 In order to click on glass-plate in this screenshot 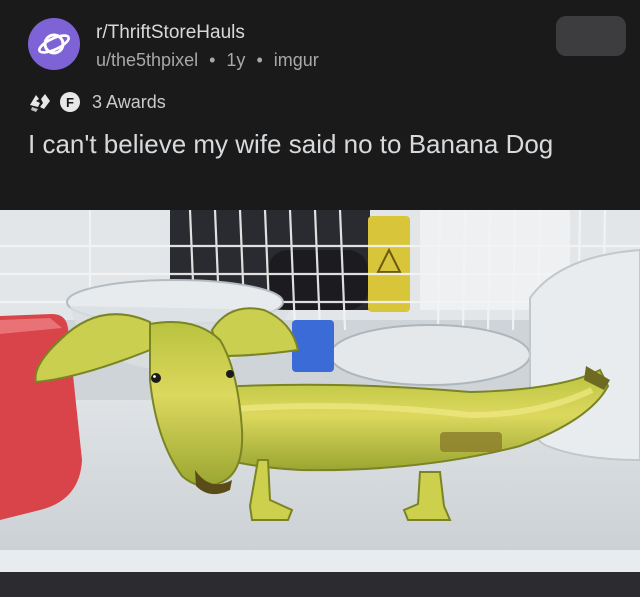, I will do `click(430, 355)`.